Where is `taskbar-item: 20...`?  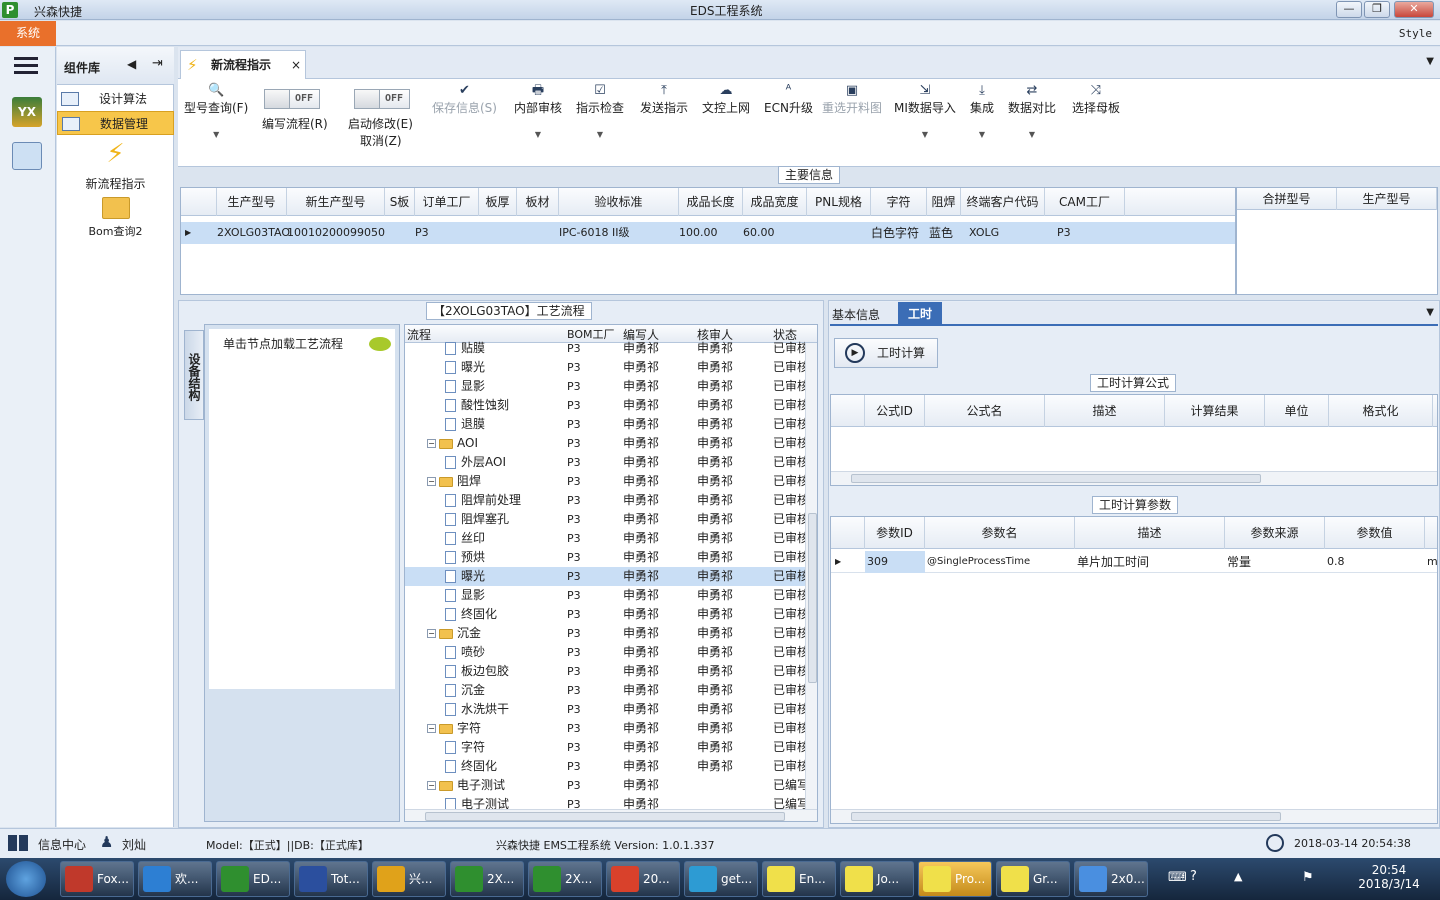
taskbar-item: 20... is located at coordinates (643, 879).